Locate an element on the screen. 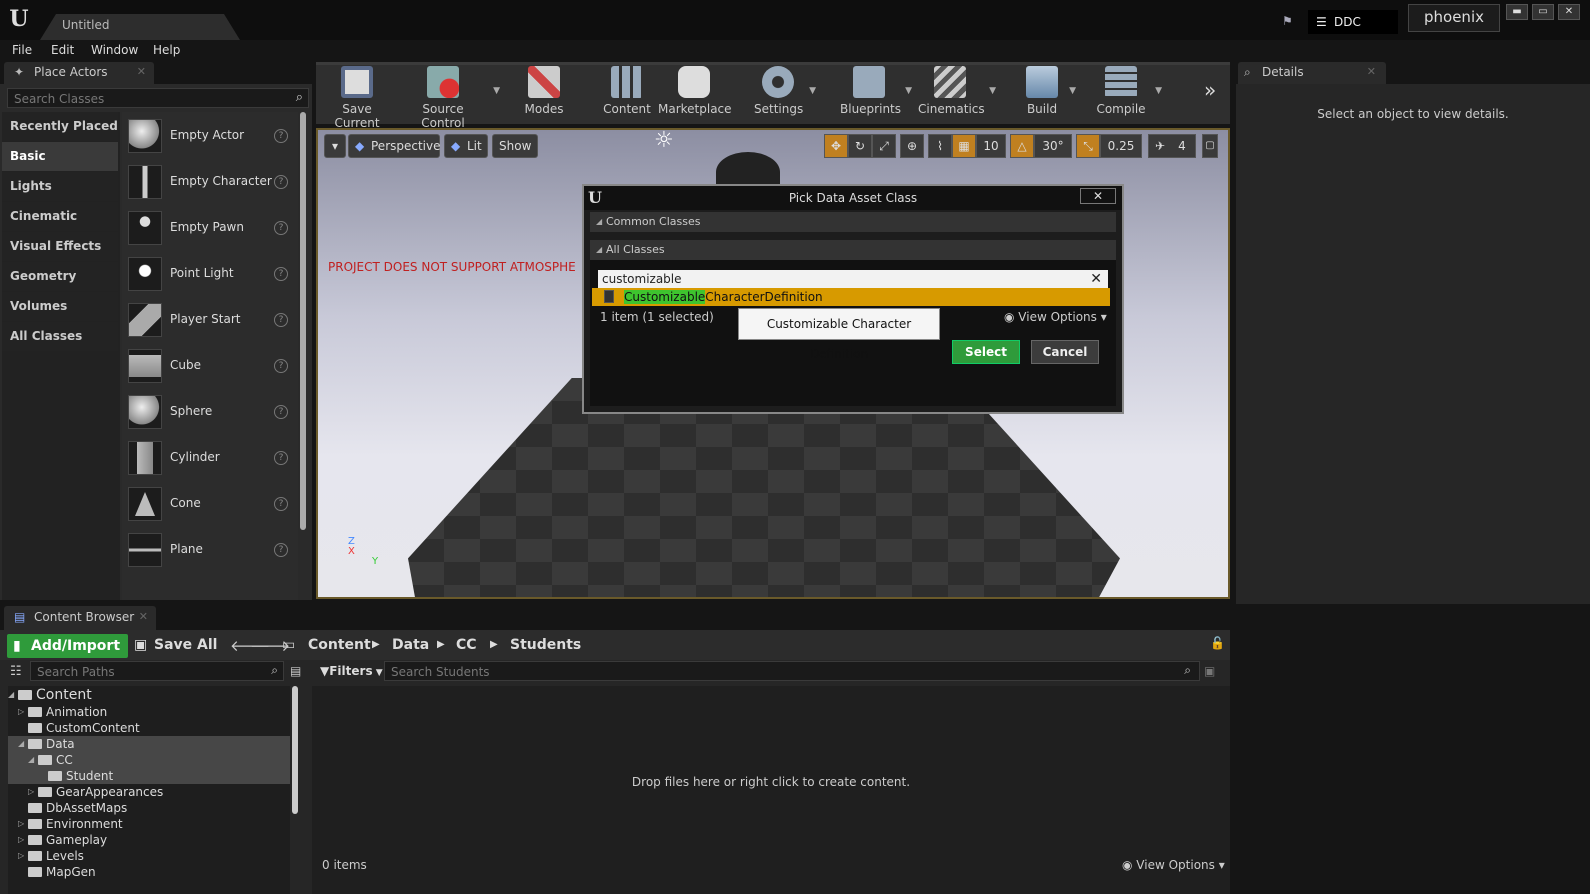 Image resolution: width=1590 pixels, height=894 pixels. lit-button: ◆ Lit is located at coordinates (466, 146).